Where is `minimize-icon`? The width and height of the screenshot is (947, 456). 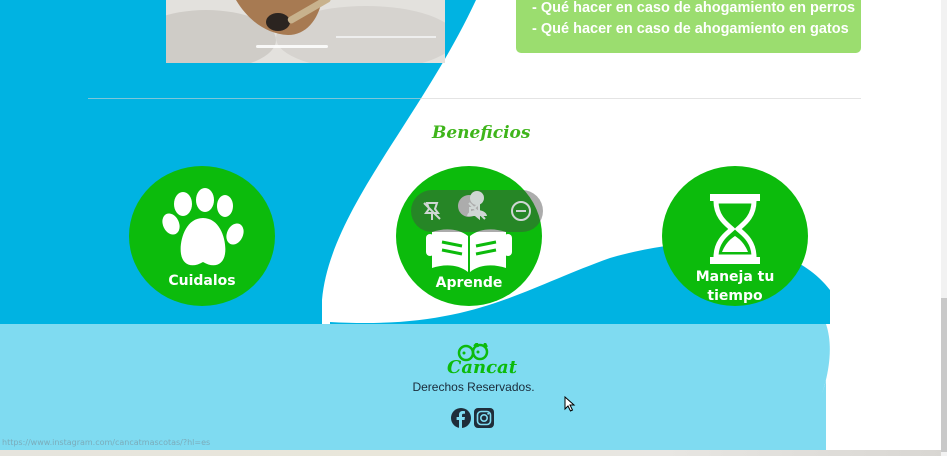 minimize-icon is located at coordinates (521, 211).